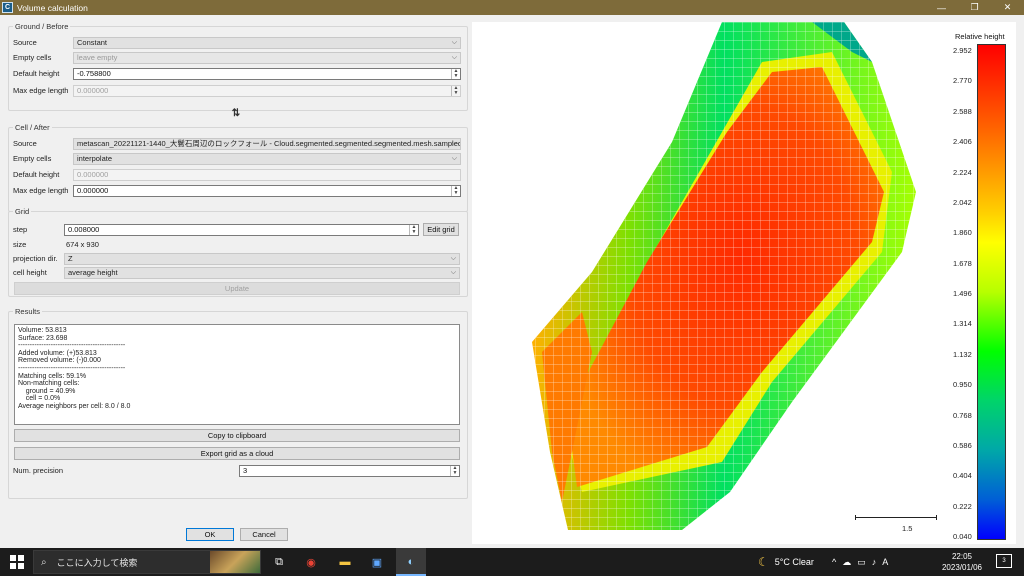  I want to click on taskbar-clock: 22:05 2023/01/06, so click(962, 562).